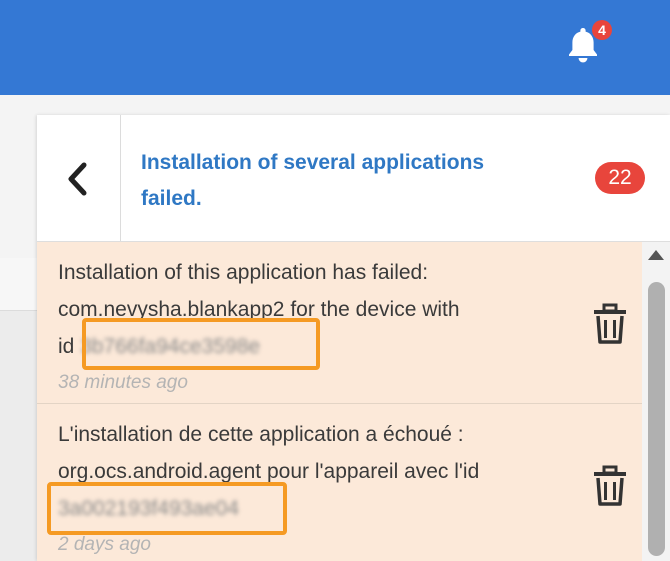 The height and width of the screenshot is (561, 670). I want to click on notification-timestamp: 38 minutes ago, so click(123, 382).